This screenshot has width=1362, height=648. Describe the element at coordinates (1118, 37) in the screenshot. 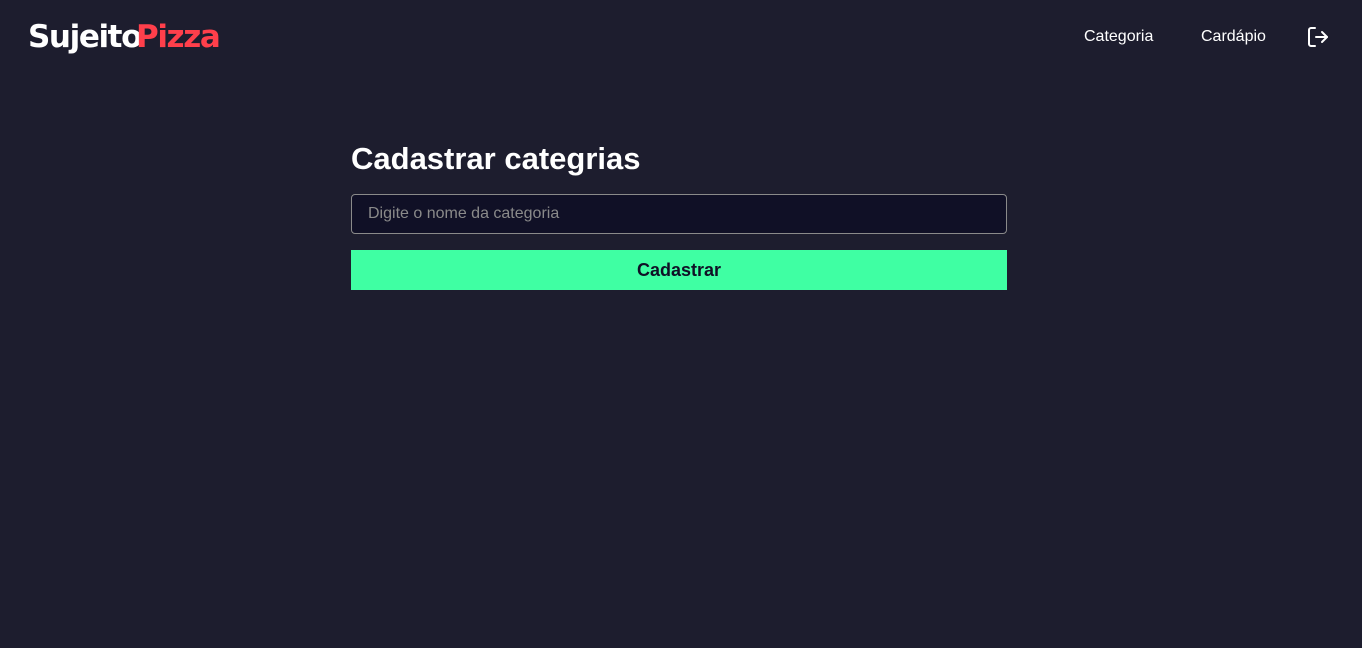

I see `nav-link-categoria: Categoria` at that location.